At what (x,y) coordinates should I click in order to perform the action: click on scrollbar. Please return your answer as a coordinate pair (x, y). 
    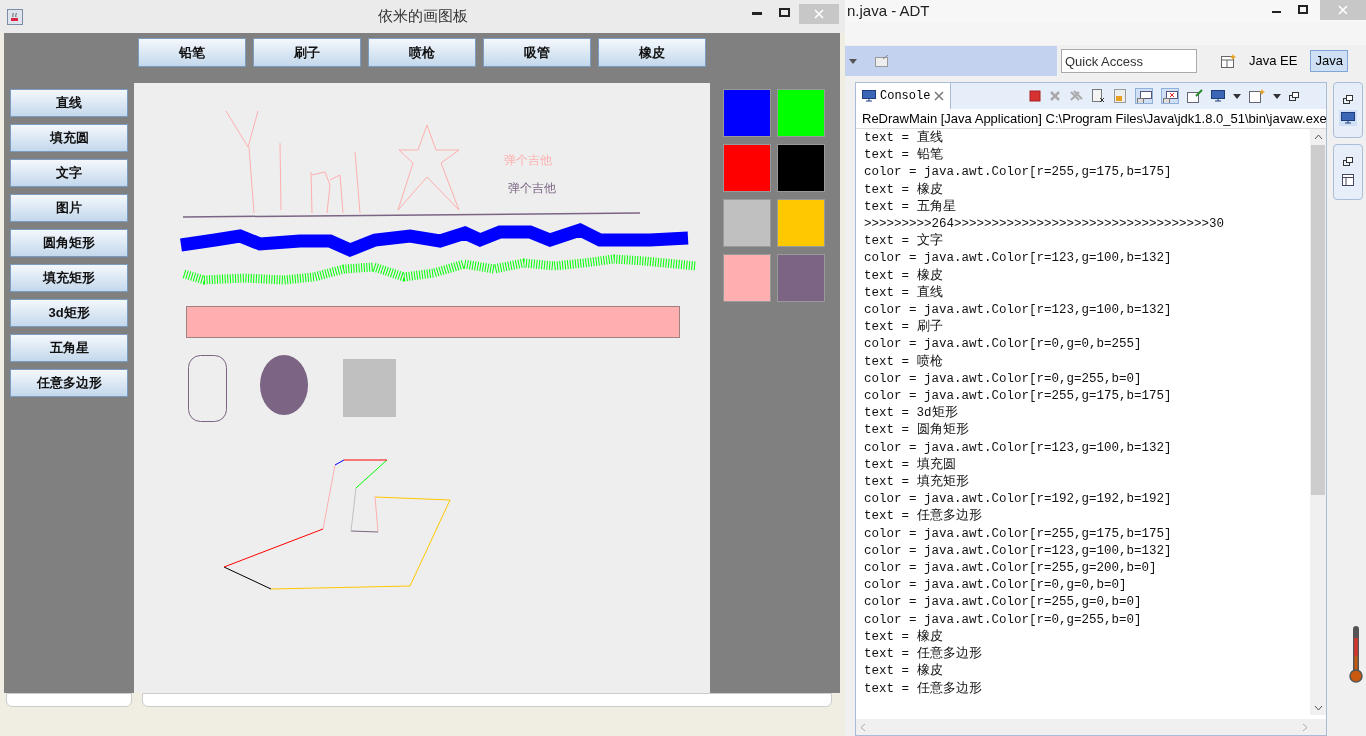
    Looking at the image, I should click on (1318, 422).